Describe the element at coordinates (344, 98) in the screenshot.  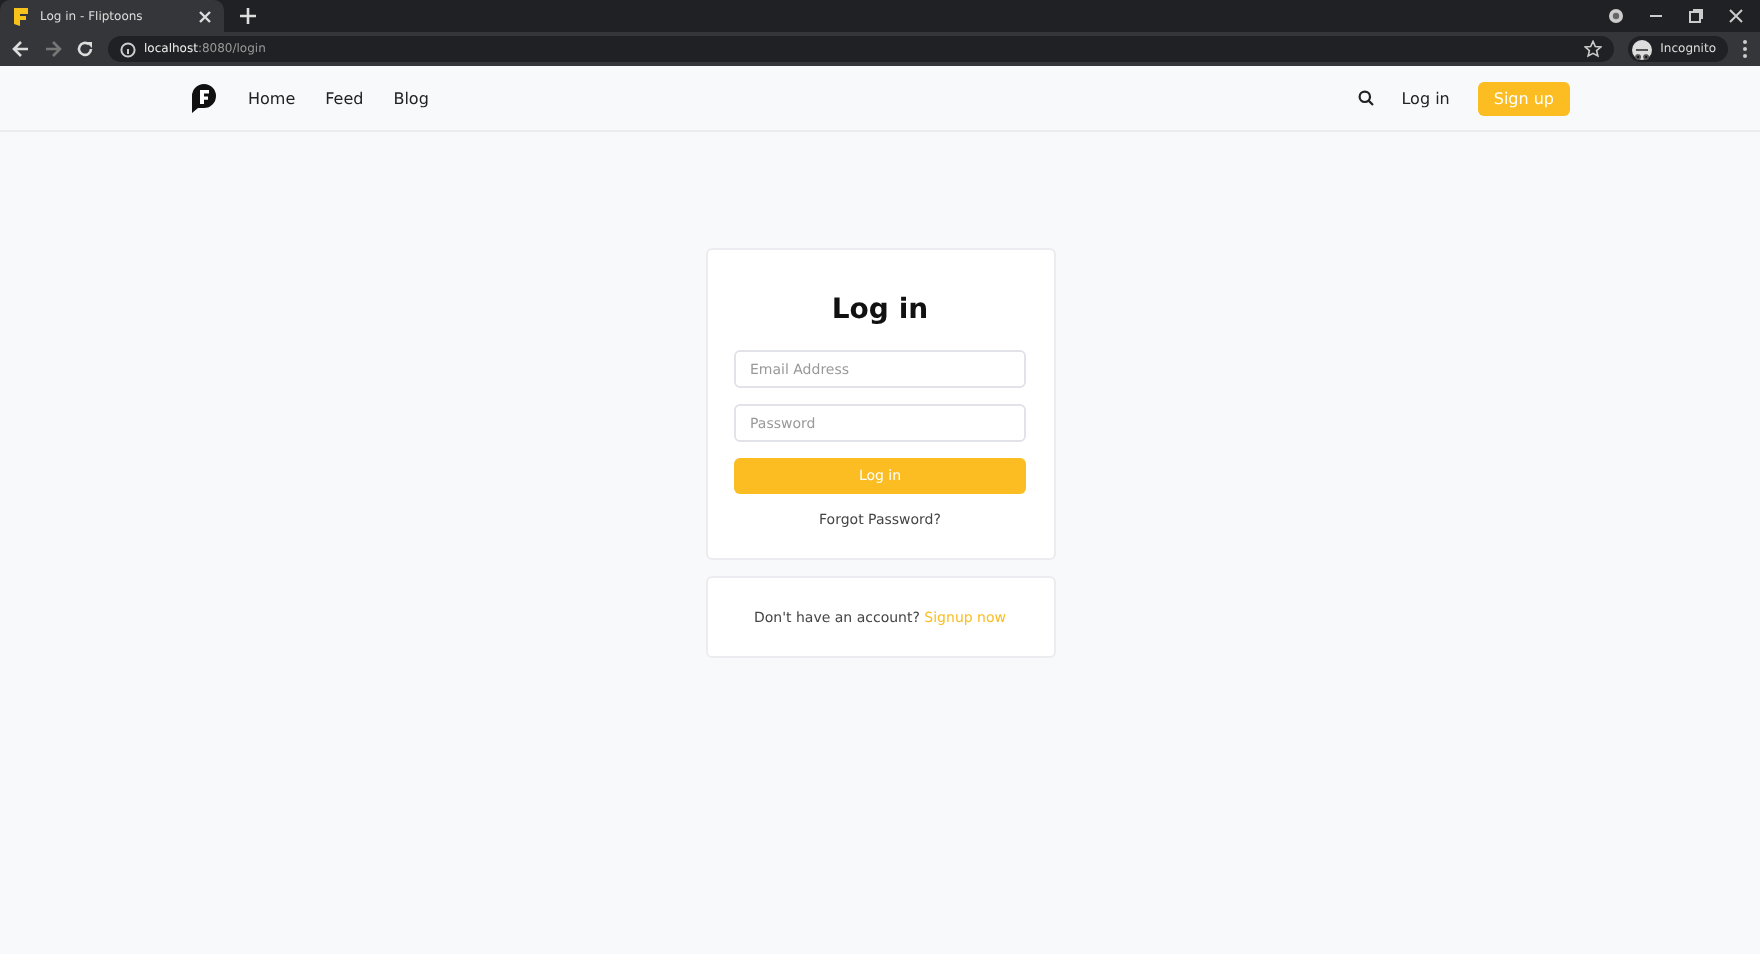
I see `nav-link: Feed` at that location.